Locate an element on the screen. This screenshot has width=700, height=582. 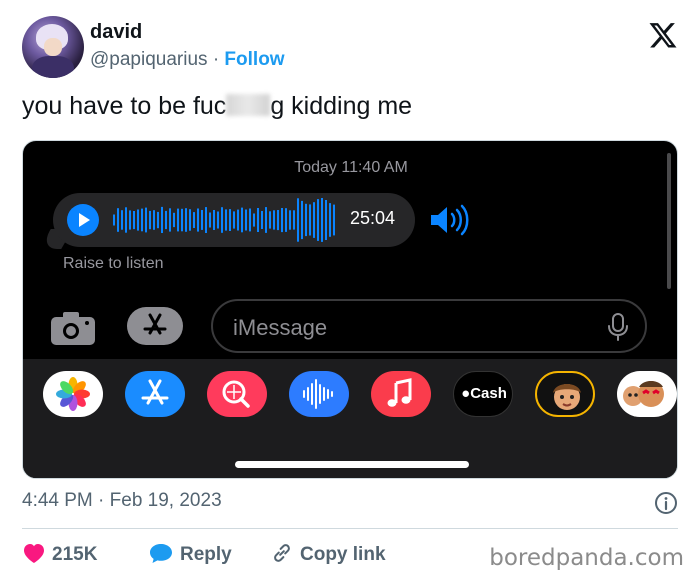
play-icon is located at coordinates (83, 220).